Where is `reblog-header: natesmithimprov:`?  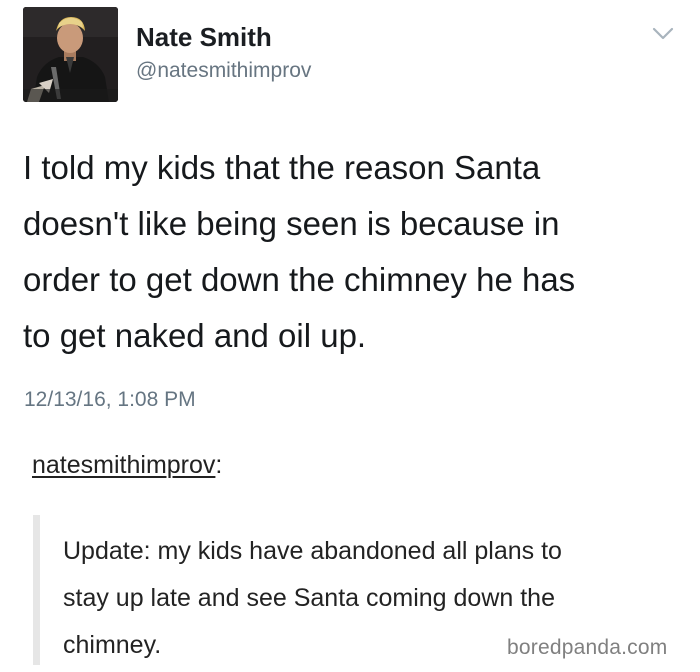
reblog-header: natesmithimprov: is located at coordinates (127, 465).